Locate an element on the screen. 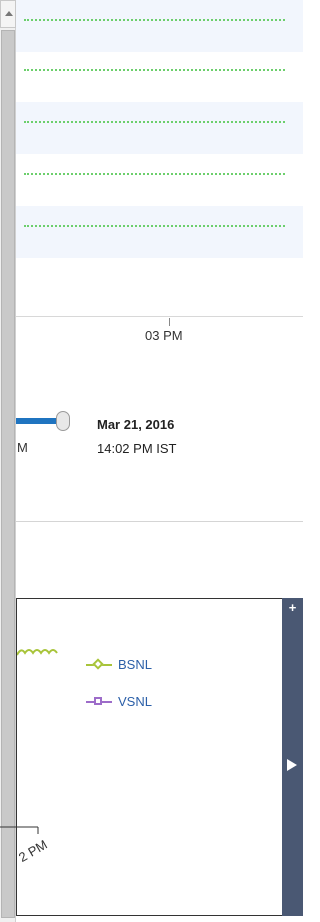 This screenshot has width=320, height=922. chart-side-toolbar: + is located at coordinates (292, 757).